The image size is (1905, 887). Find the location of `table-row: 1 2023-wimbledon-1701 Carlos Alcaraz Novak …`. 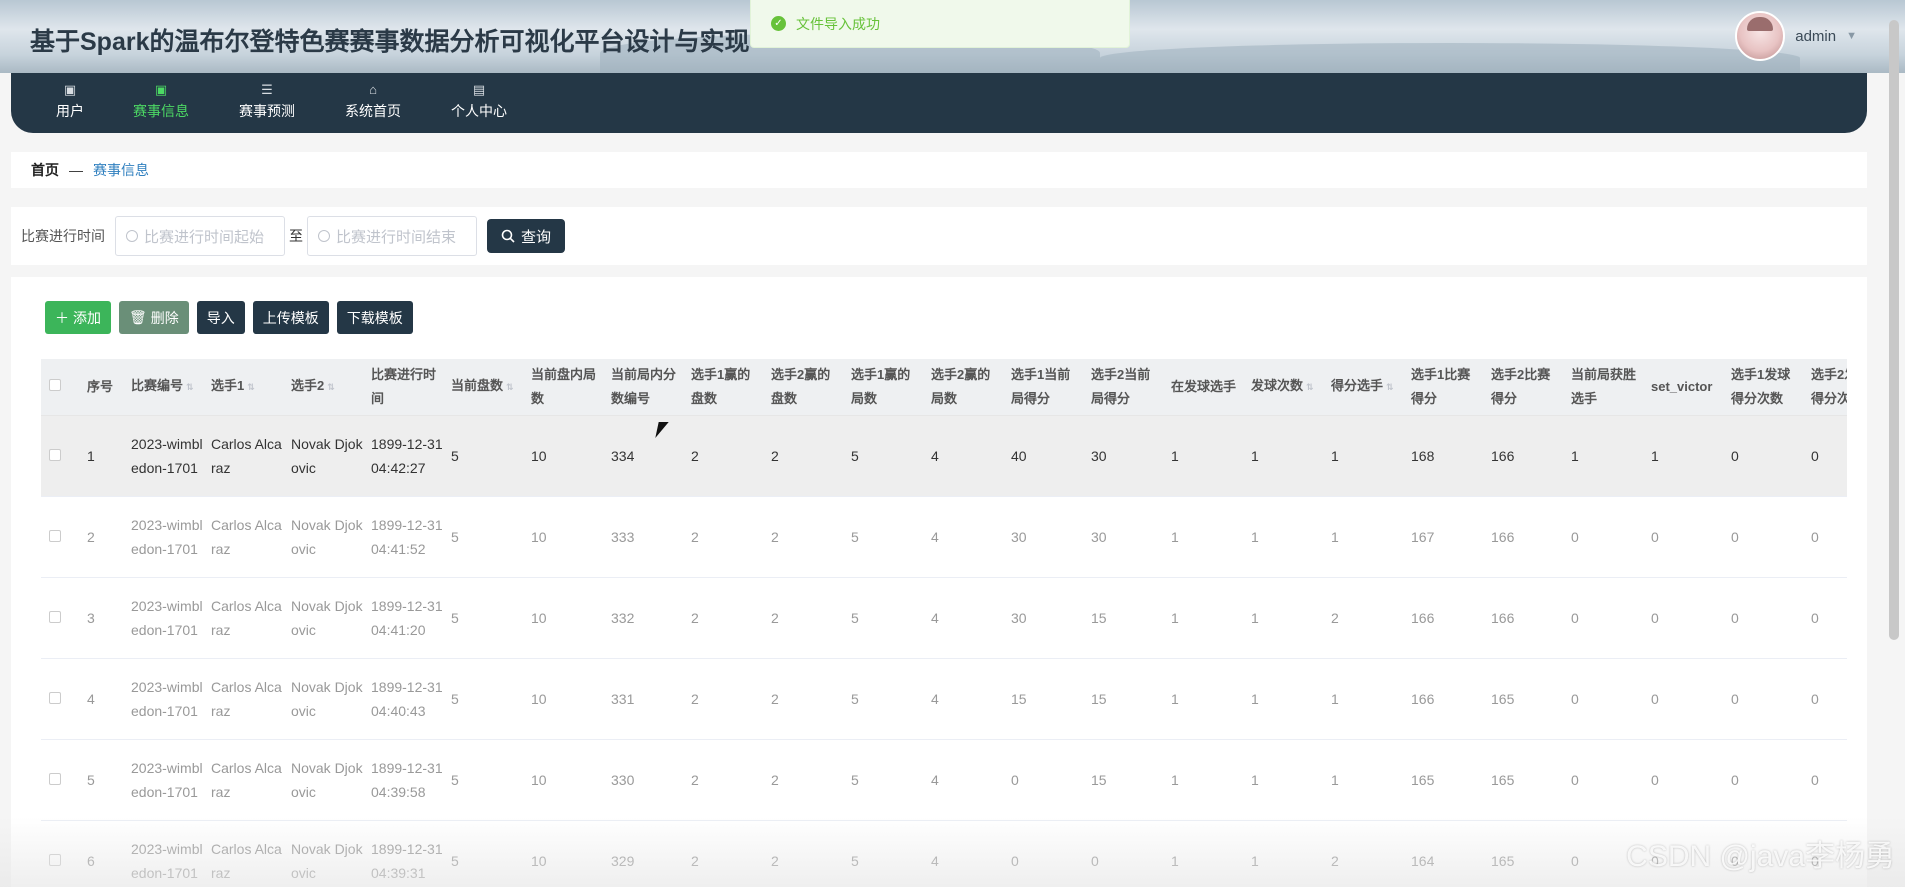

table-row: 1 2023-wimbledon-1701 Carlos Alcaraz Novak … is located at coordinates (944, 456).